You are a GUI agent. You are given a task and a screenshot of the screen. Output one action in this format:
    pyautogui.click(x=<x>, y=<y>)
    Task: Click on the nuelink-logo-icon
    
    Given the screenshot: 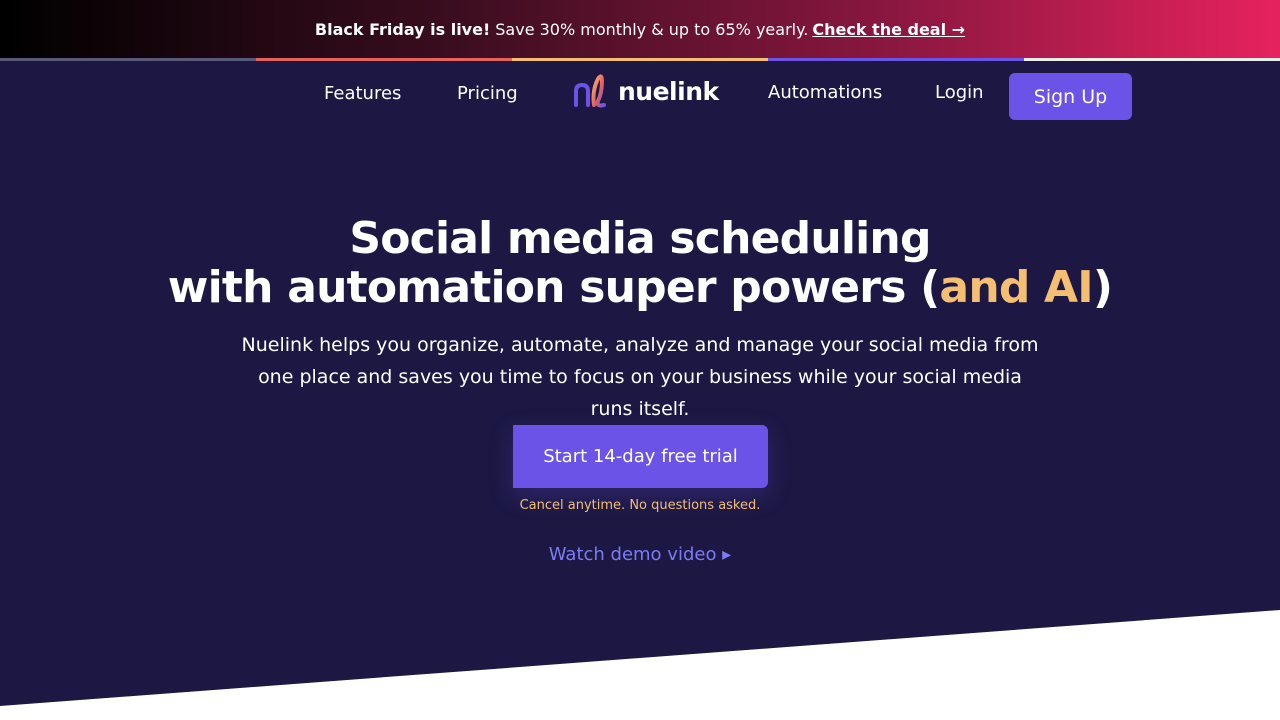 What is the action you would take?
    pyautogui.click(x=590, y=91)
    